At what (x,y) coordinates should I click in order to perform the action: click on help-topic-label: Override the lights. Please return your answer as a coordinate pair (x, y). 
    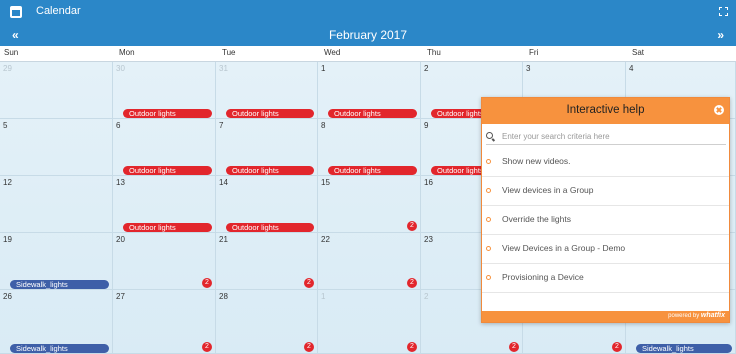
    Looking at the image, I should click on (536, 219).